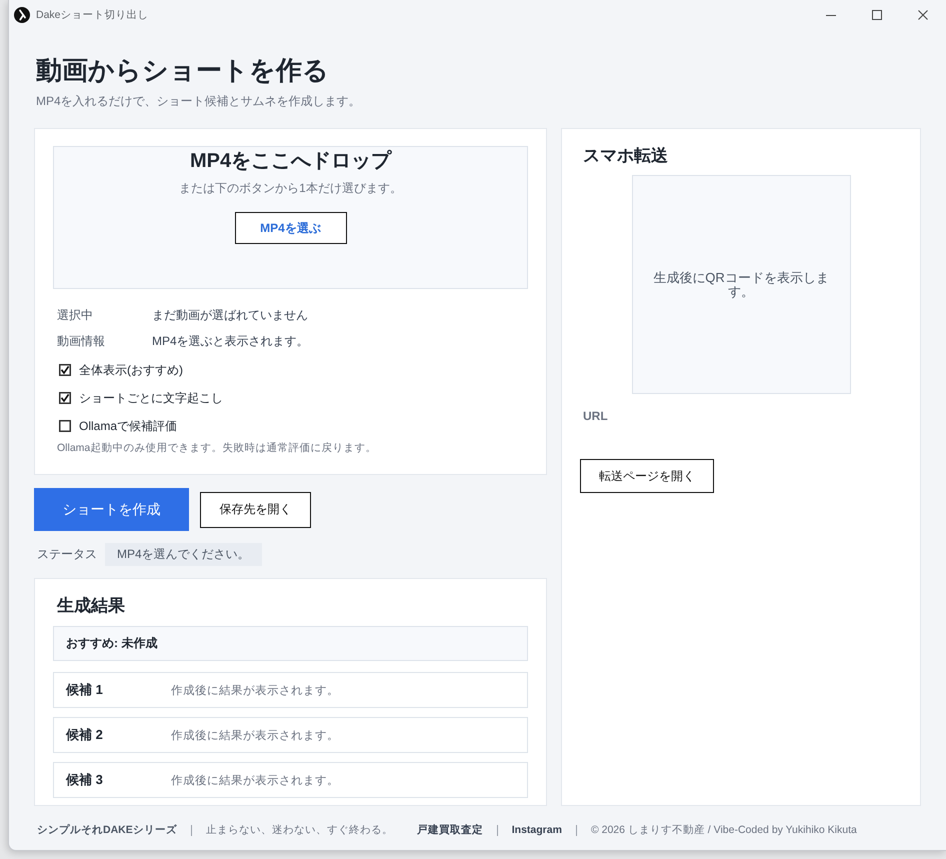 This screenshot has width=946, height=859. Describe the element at coordinates (290, 228) in the screenshot. I see `choose-file-button: MP4を選ぶ` at that location.